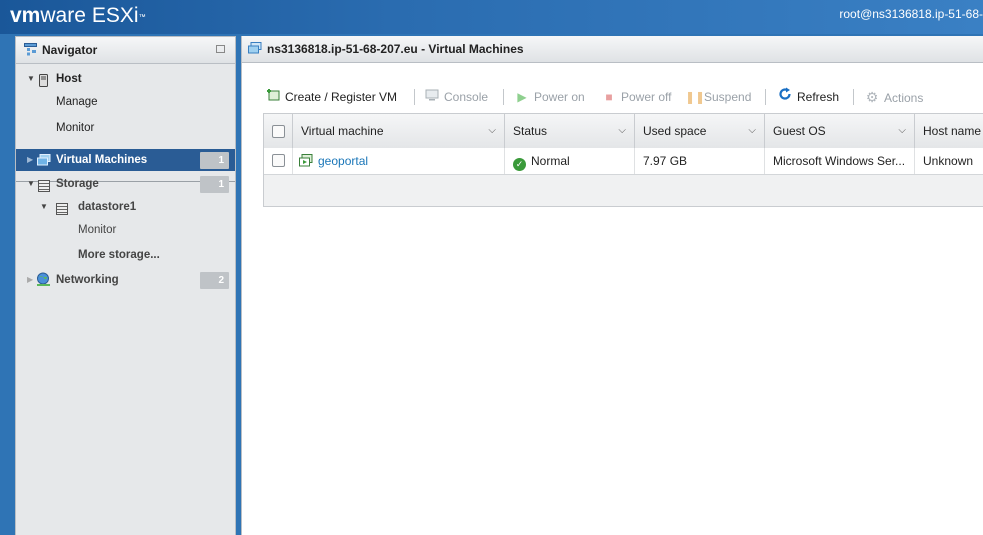  What do you see at coordinates (808, 97) in the screenshot?
I see `refresh-button: Refresh` at bounding box center [808, 97].